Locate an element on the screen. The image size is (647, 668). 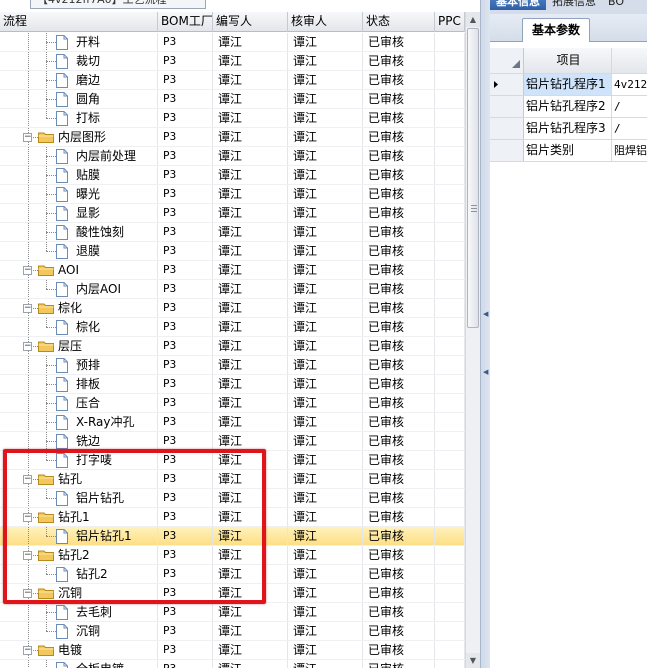
table-row: − 层压 P3 谭江 谭江 已审核 is located at coordinates (232, 346).